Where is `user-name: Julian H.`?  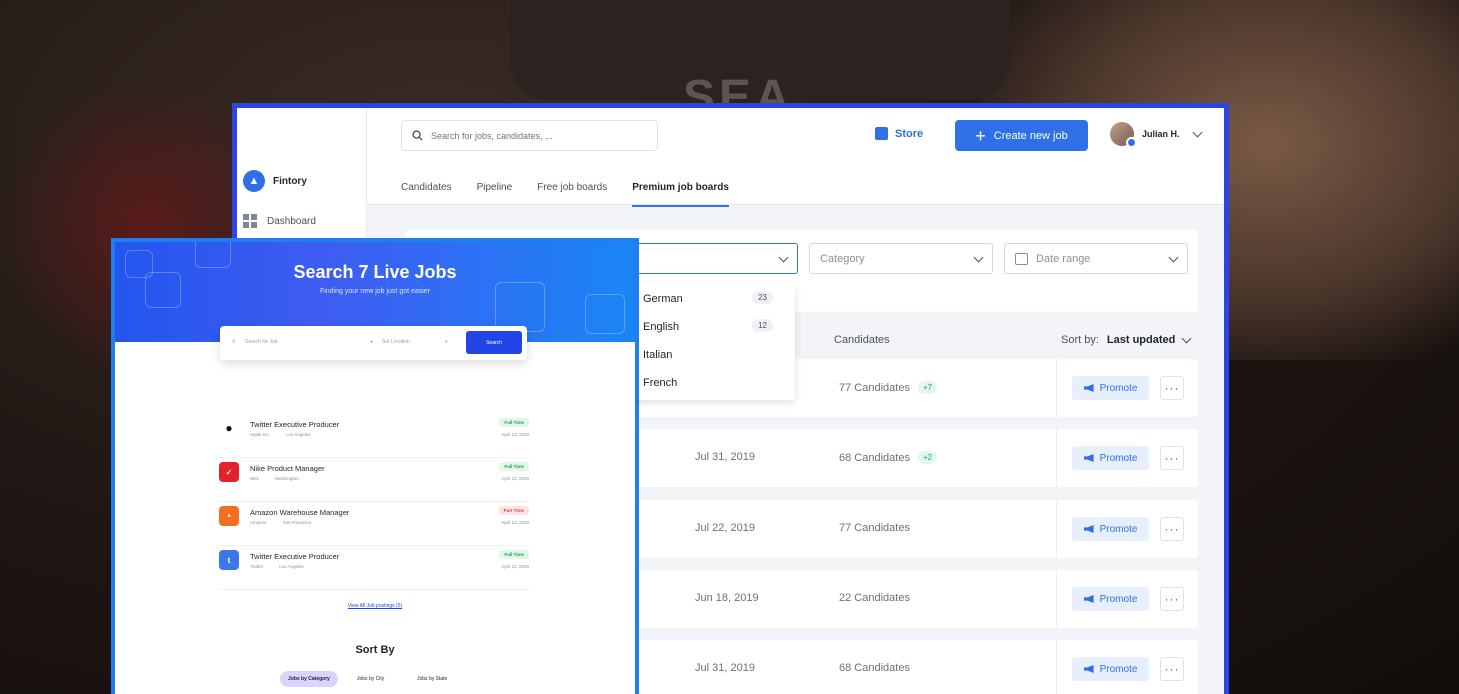
user-name: Julian H. is located at coordinates (1161, 134).